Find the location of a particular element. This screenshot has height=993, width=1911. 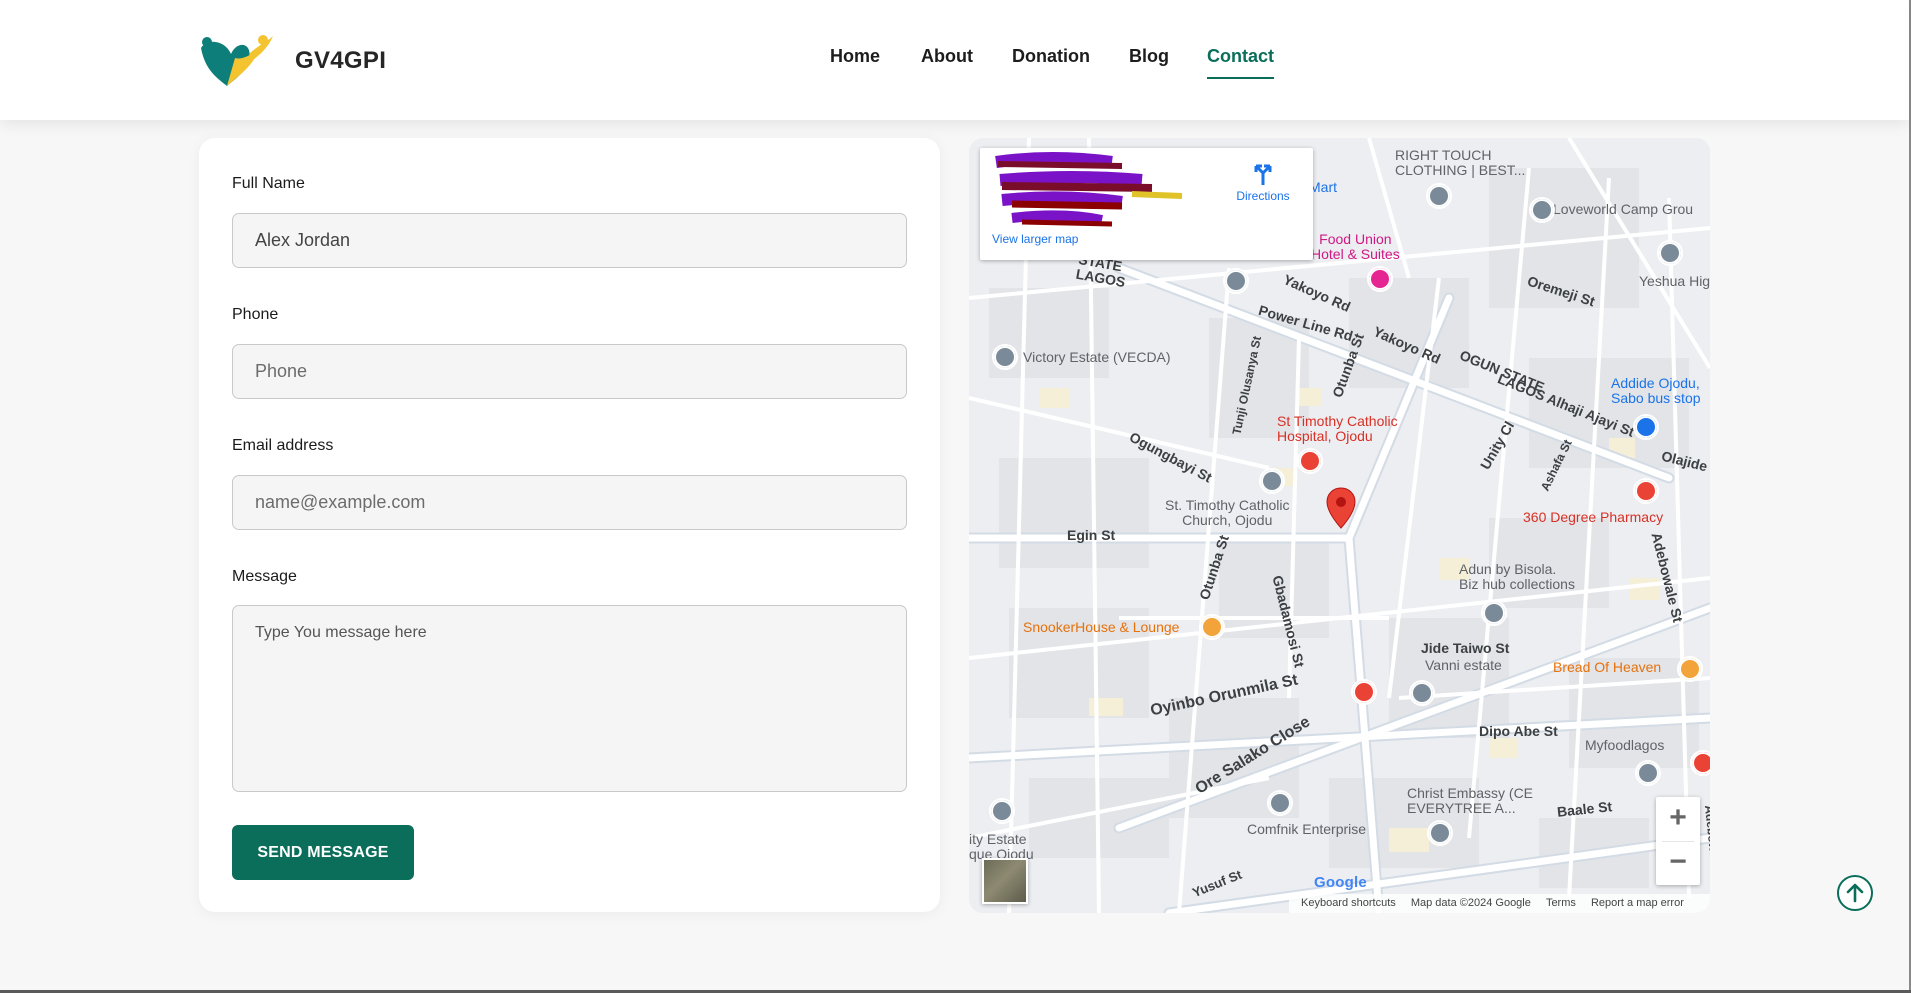

map-label: 360 Degree Pharmacy is located at coordinates (1593, 517).